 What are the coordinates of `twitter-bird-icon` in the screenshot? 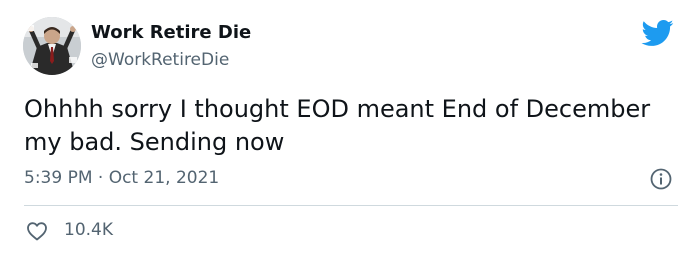 It's located at (657, 33).